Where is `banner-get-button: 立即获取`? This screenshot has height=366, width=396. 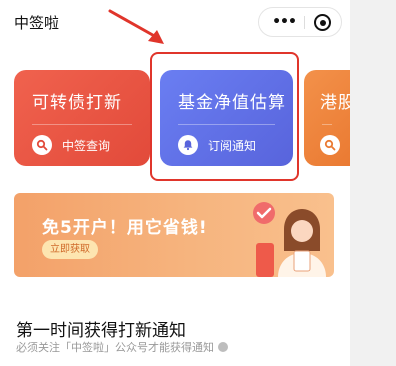 banner-get-button: 立即获取 is located at coordinates (70, 249).